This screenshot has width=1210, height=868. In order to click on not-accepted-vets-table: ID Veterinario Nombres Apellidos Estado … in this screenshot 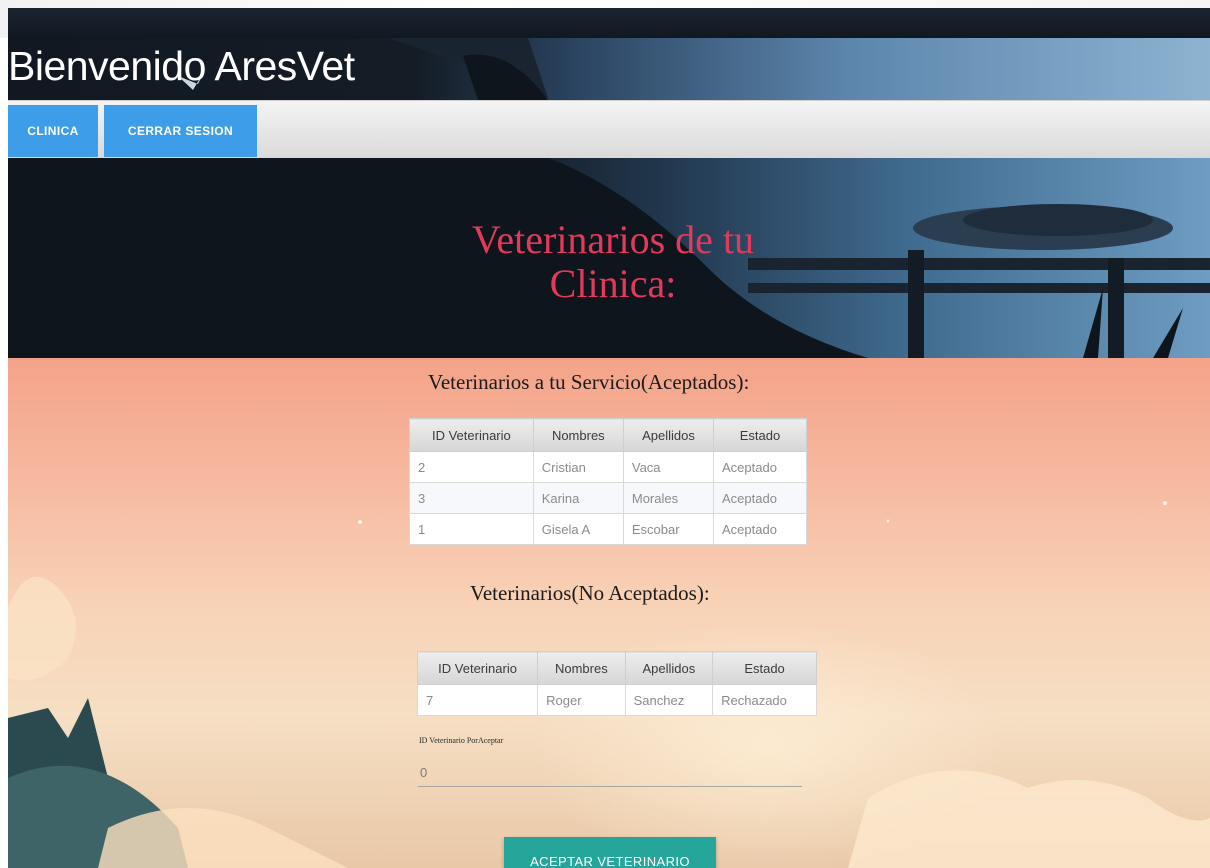, I will do `click(616, 683)`.